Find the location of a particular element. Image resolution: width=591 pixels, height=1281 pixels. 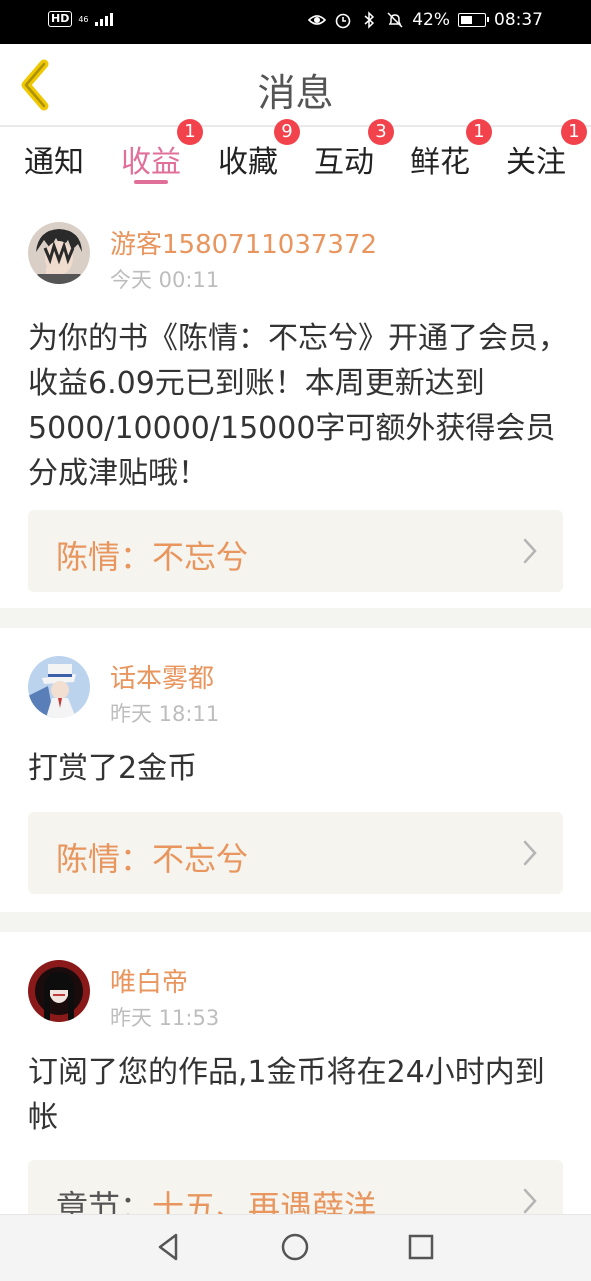

chapter-title: 十五、再遇薛洋 is located at coordinates (264, 1201).